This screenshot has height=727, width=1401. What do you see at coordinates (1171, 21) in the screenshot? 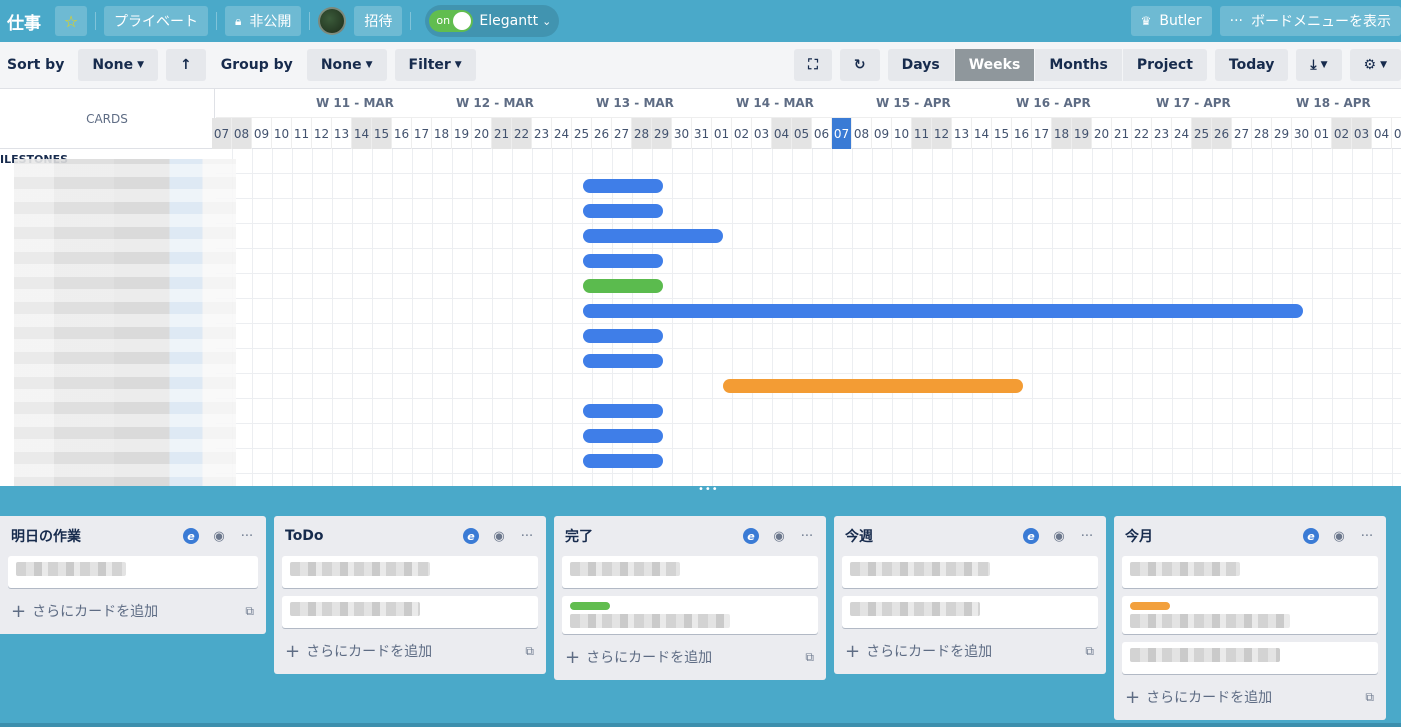
I see `butler-button: ♛ Butler` at bounding box center [1171, 21].